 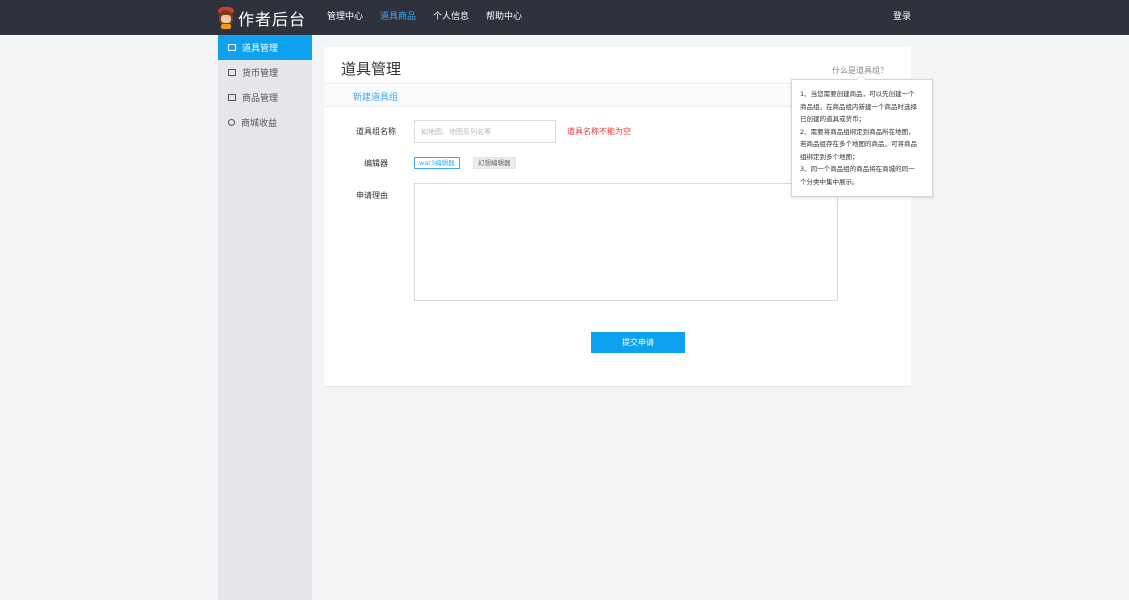 I want to click on document-icon, so click(x=232, y=97).